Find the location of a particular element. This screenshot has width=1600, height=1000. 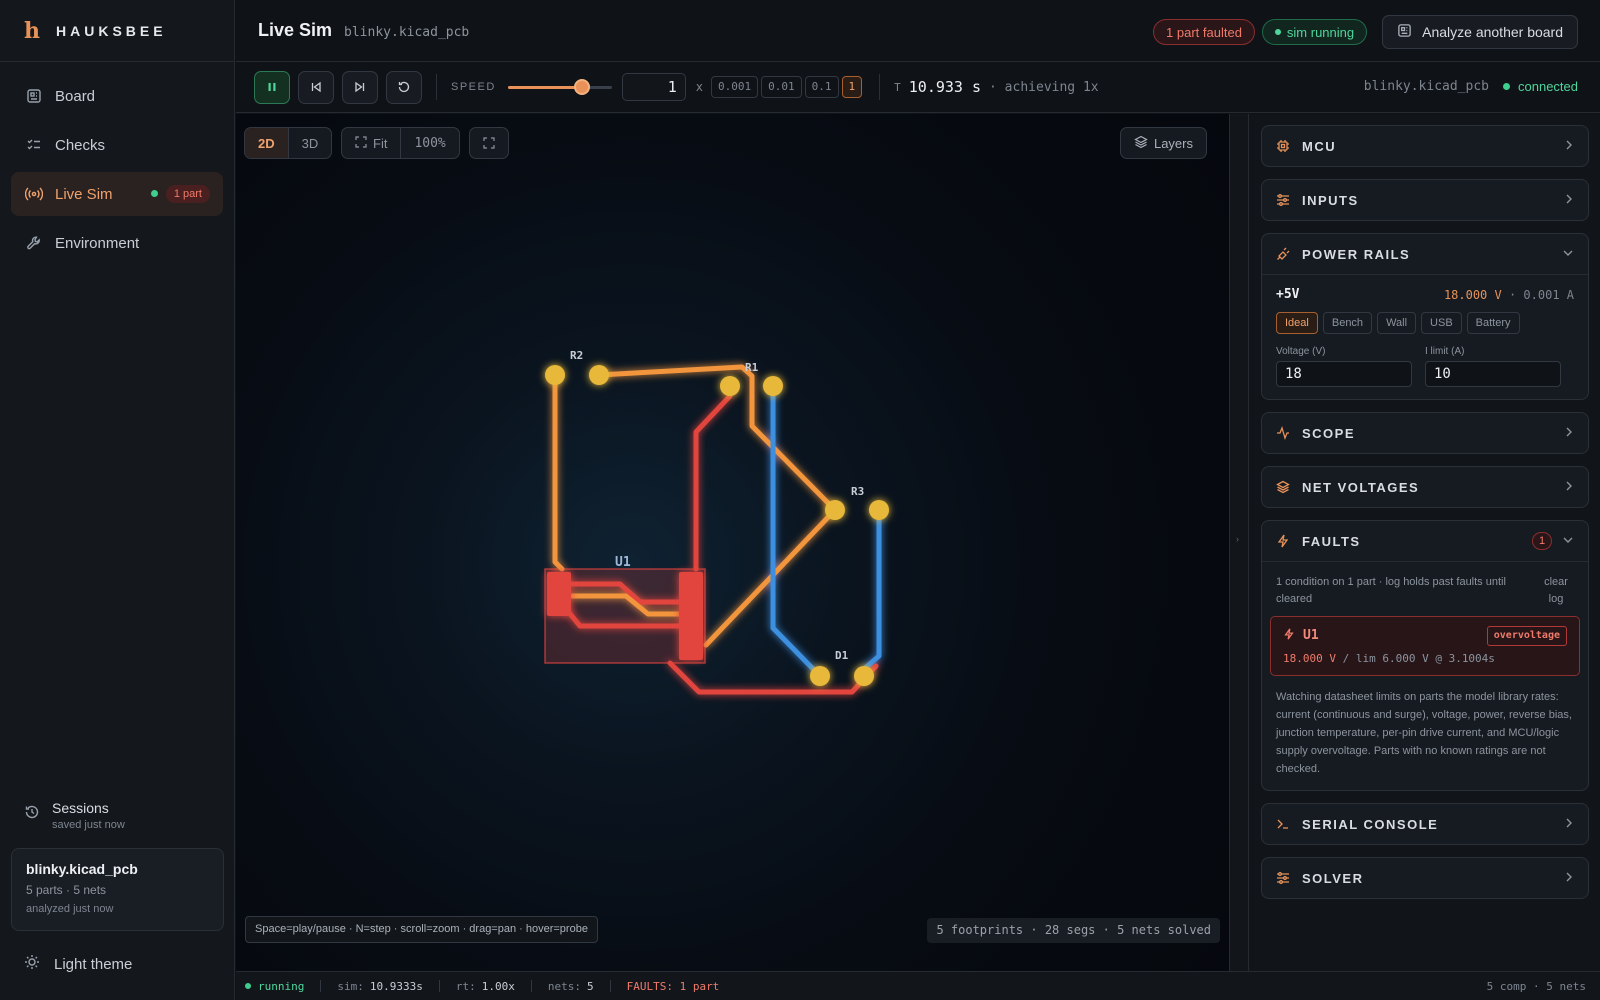

rail-current: · 0.001 A is located at coordinates (1541, 294).